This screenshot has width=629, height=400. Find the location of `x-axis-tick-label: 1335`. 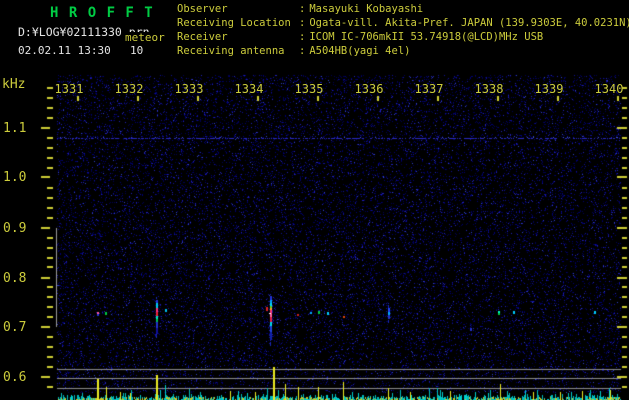

x-axis-tick-label: 1335 is located at coordinates (309, 89).